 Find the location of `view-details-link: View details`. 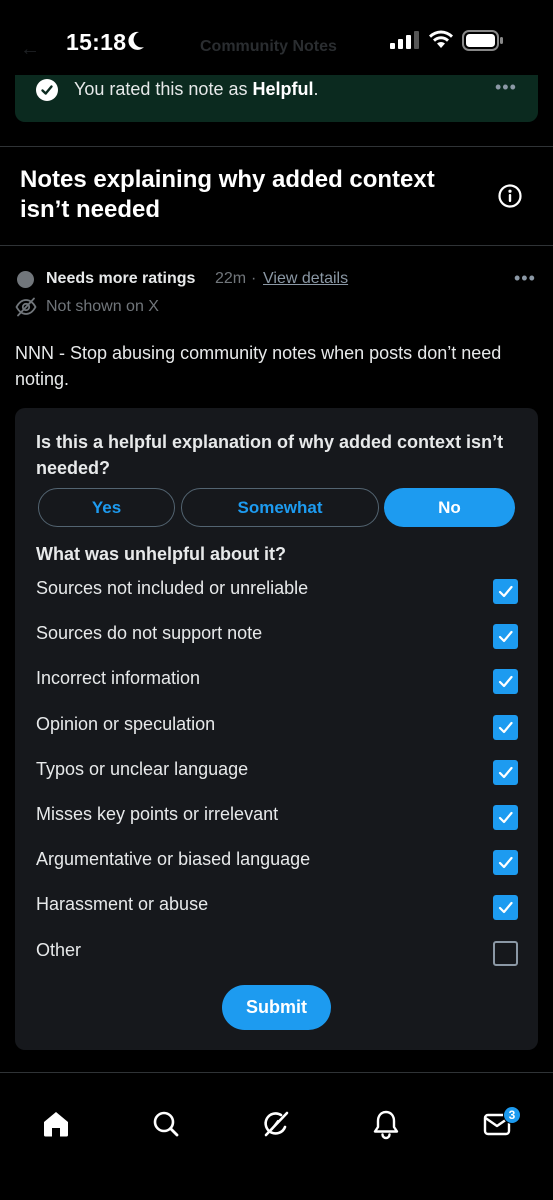

view-details-link: View details is located at coordinates (305, 279).